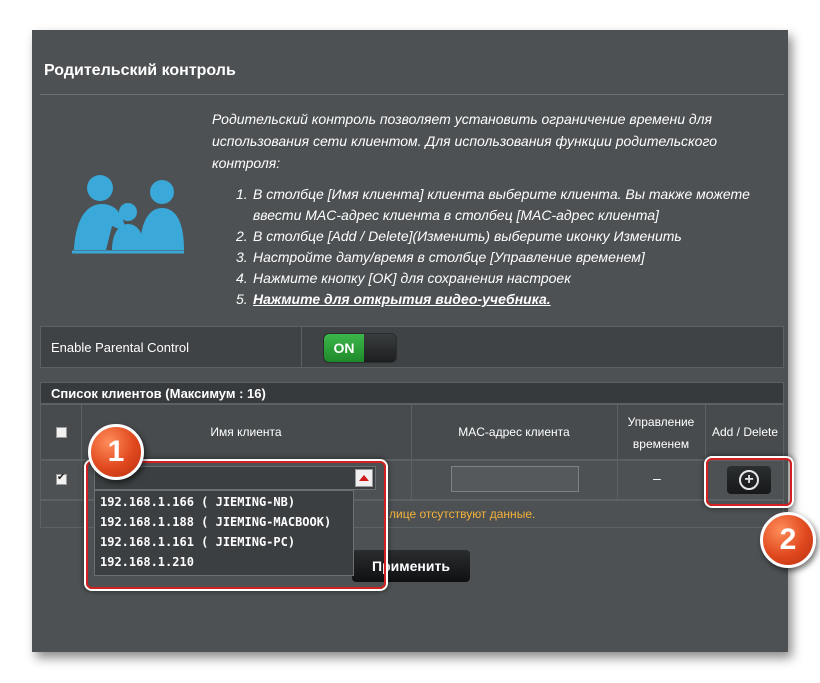 The image size is (820, 683). Describe the element at coordinates (788, 540) in the screenshot. I see `step-badge-2: 2` at that location.